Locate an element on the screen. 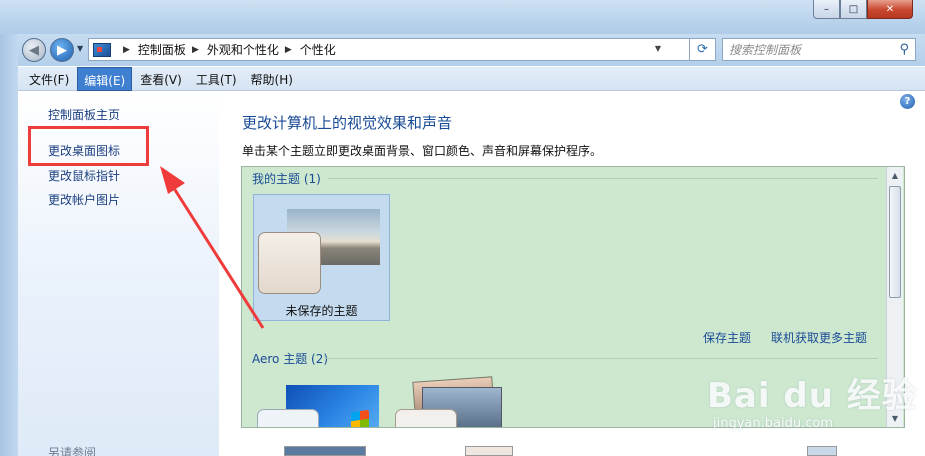  aero-themes-heading: Aero 主题 (2) is located at coordinates (290, 359).